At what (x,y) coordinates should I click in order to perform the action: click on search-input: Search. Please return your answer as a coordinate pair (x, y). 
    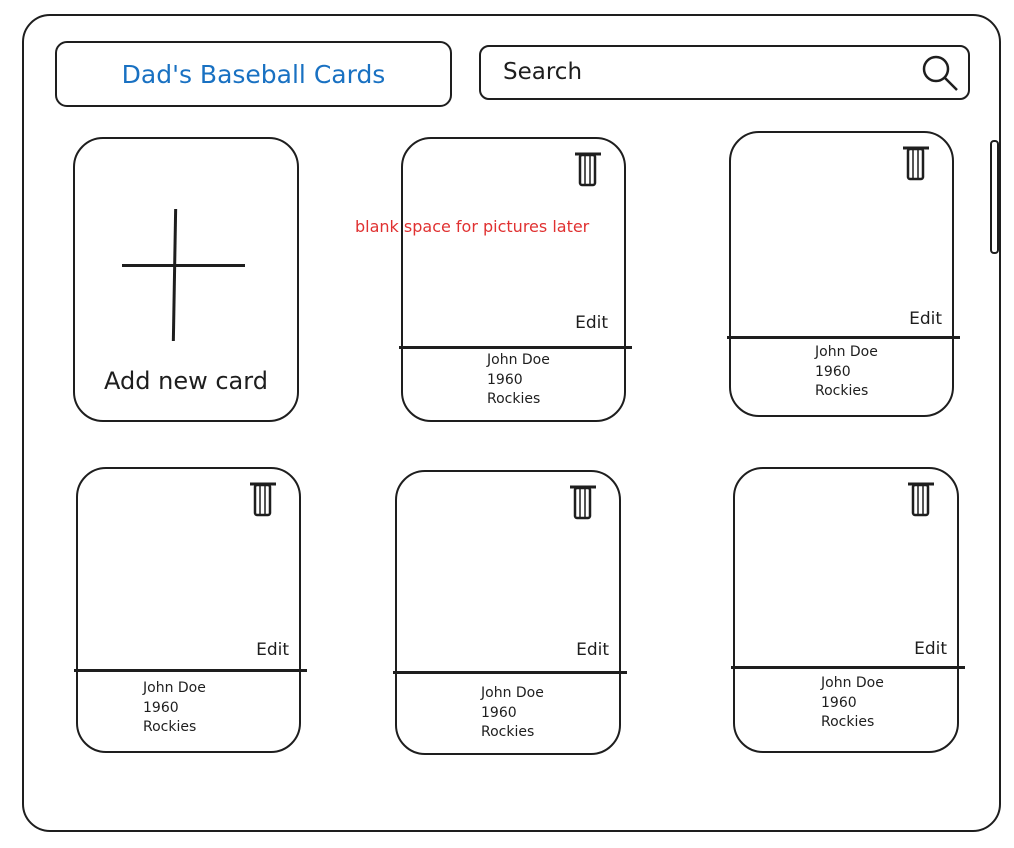
    Looking at the image, I should click on (724, 72).